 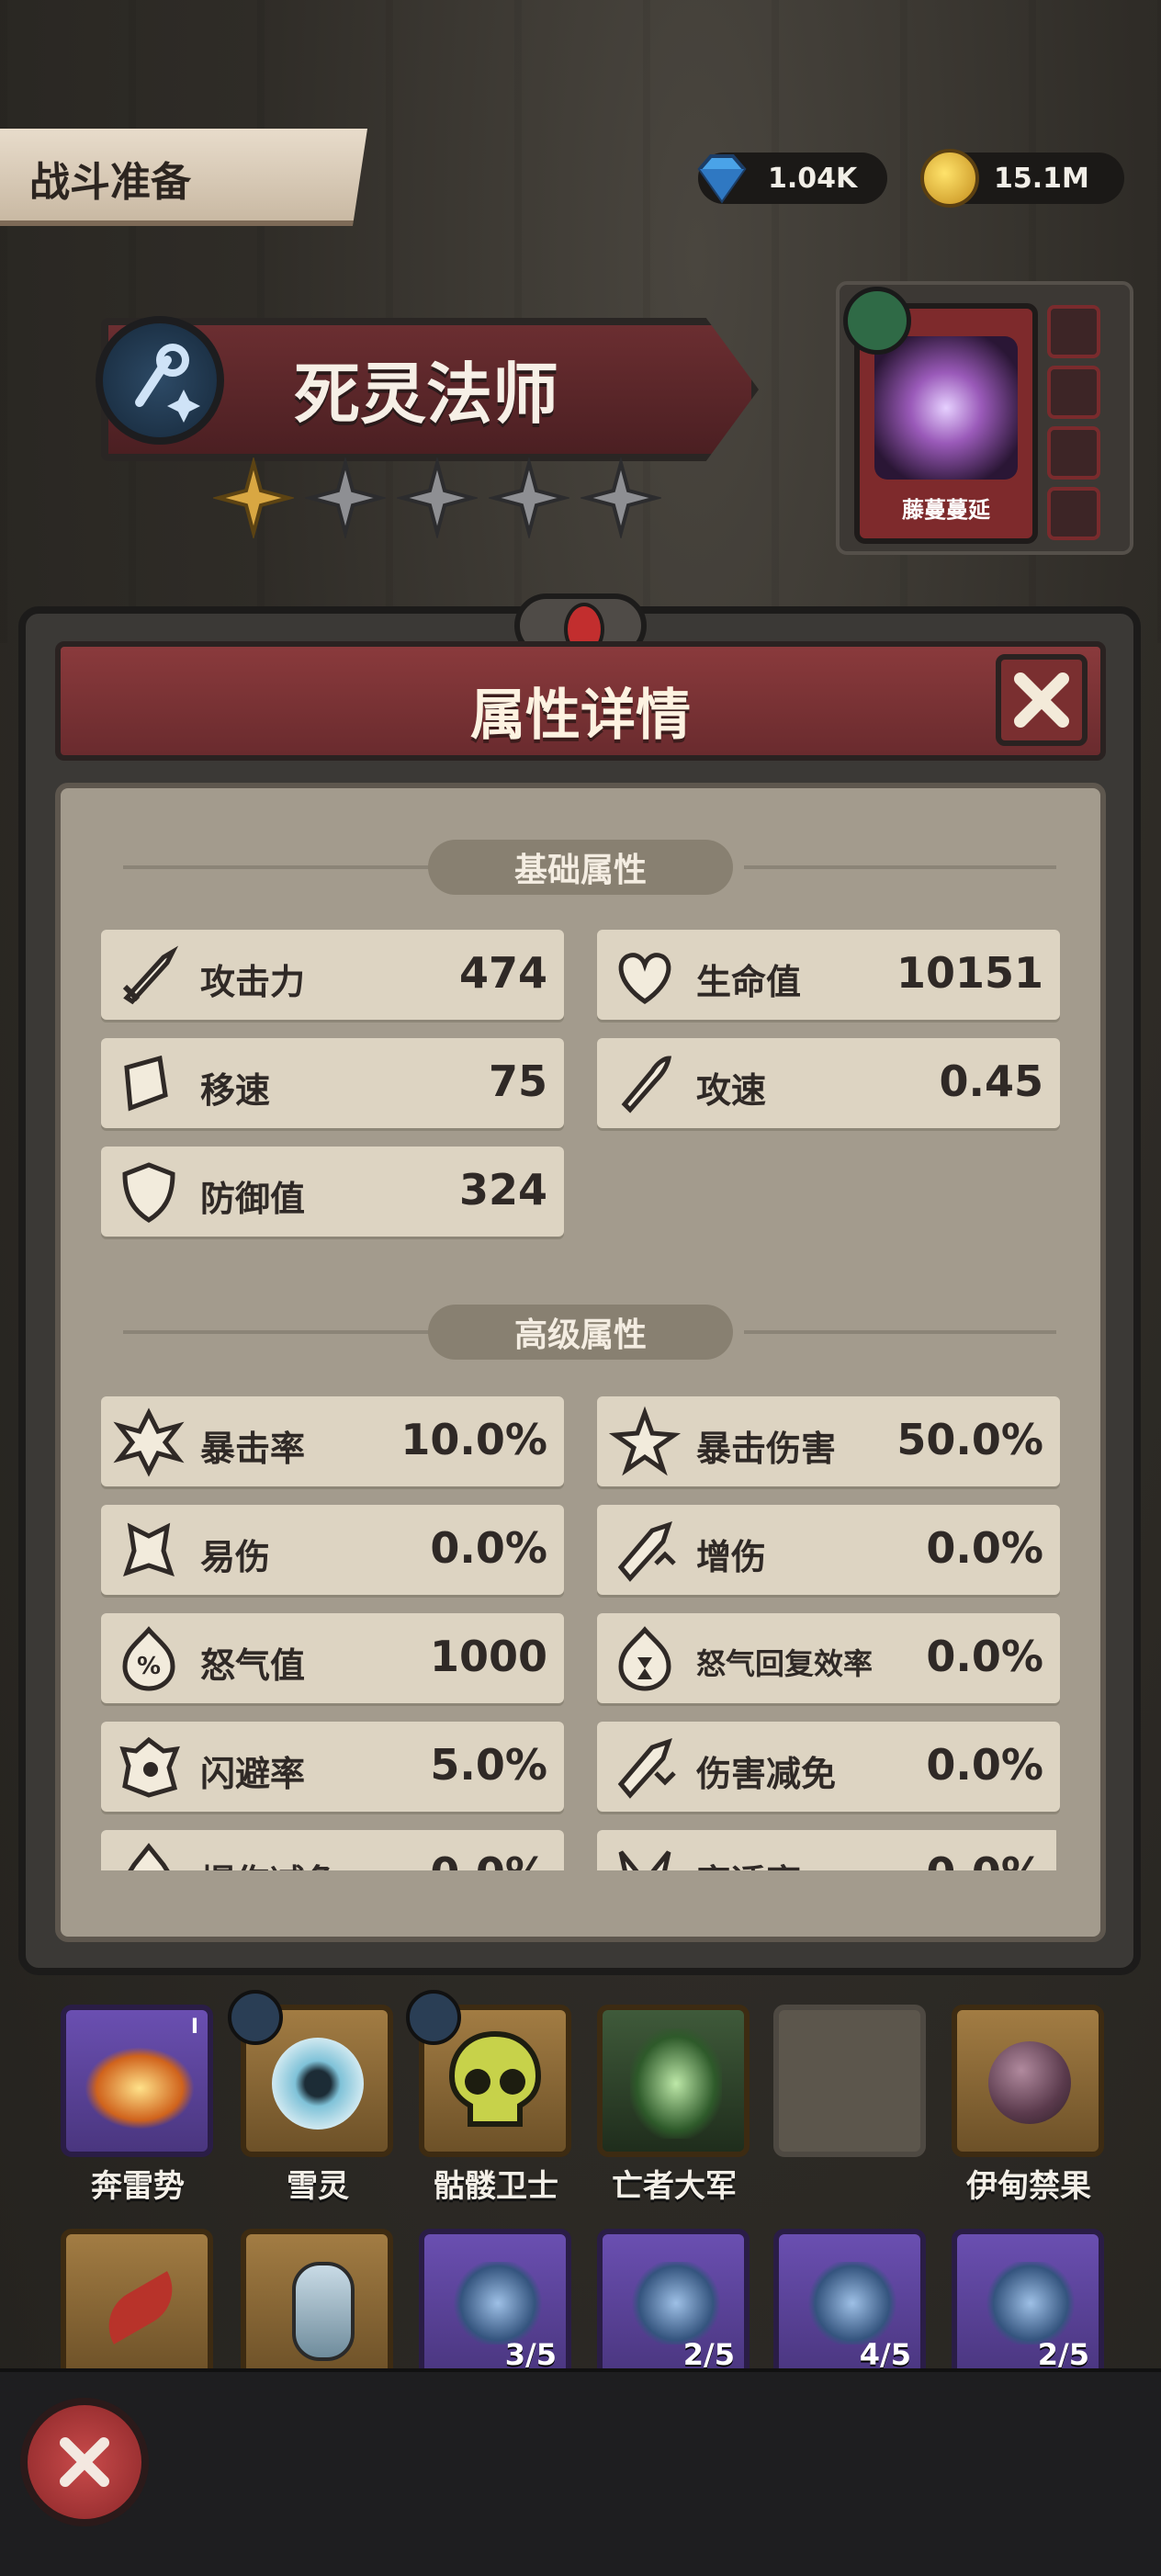 I want to click on clipped-stat-row: 爆伤减免 0.0% 穿透率 0.0%, so click(x=578, y=1844).